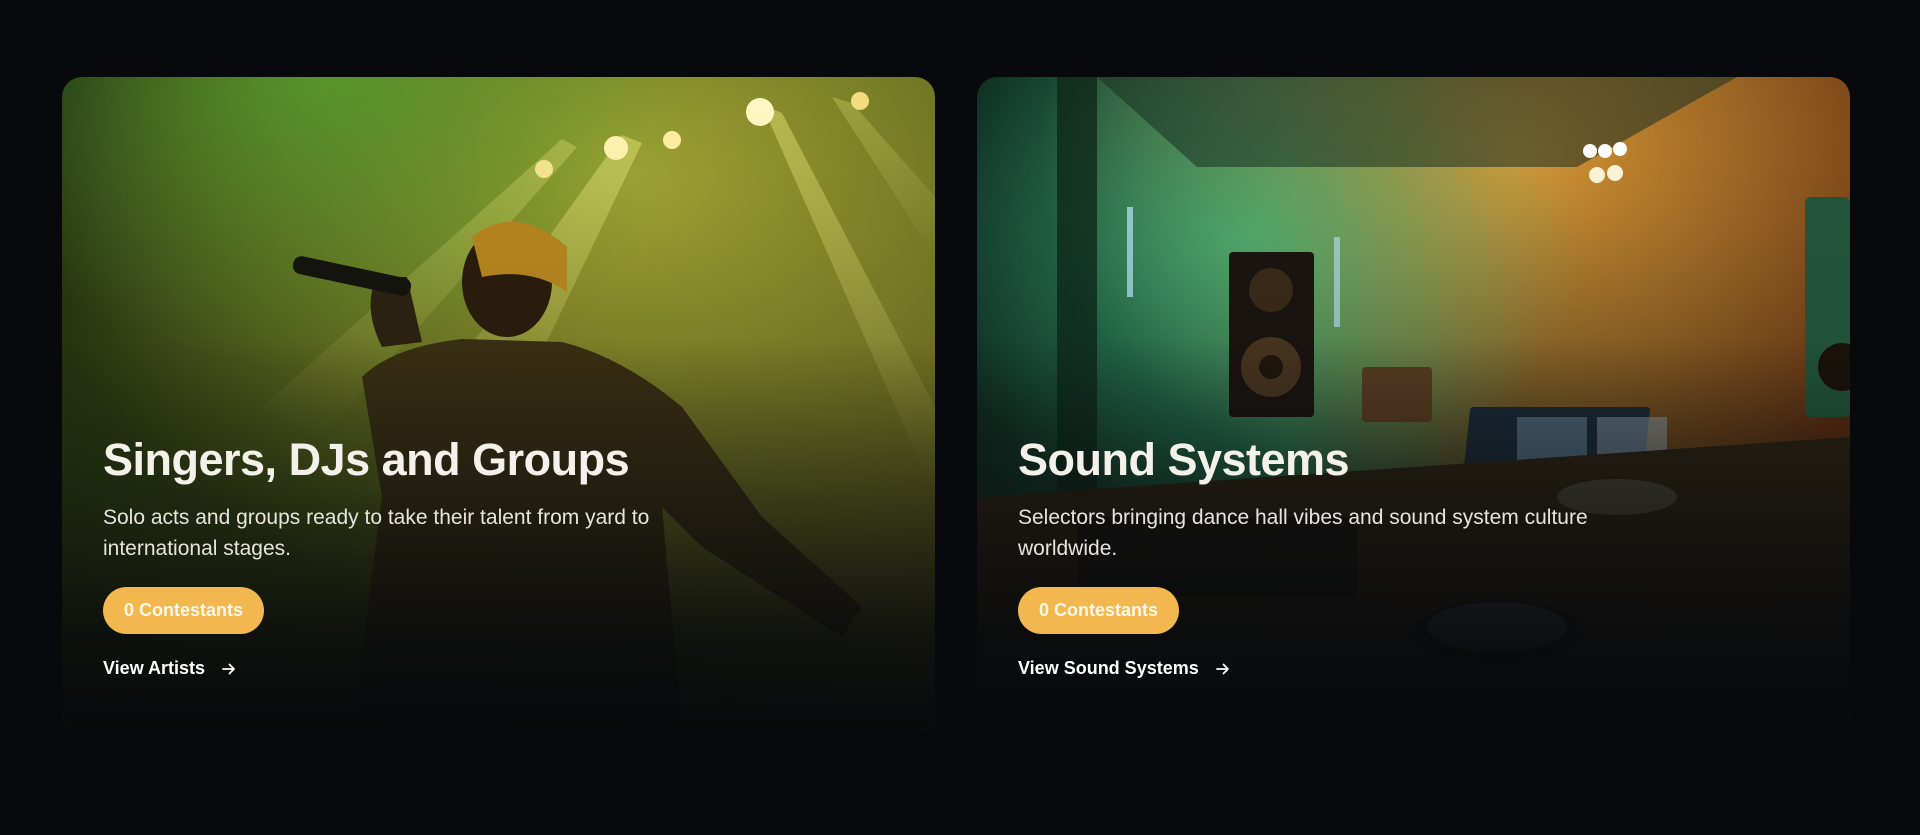 This screenshot has width=1920, height=835. I want to click on view-artists-label: View Artists, so click(154, 668).